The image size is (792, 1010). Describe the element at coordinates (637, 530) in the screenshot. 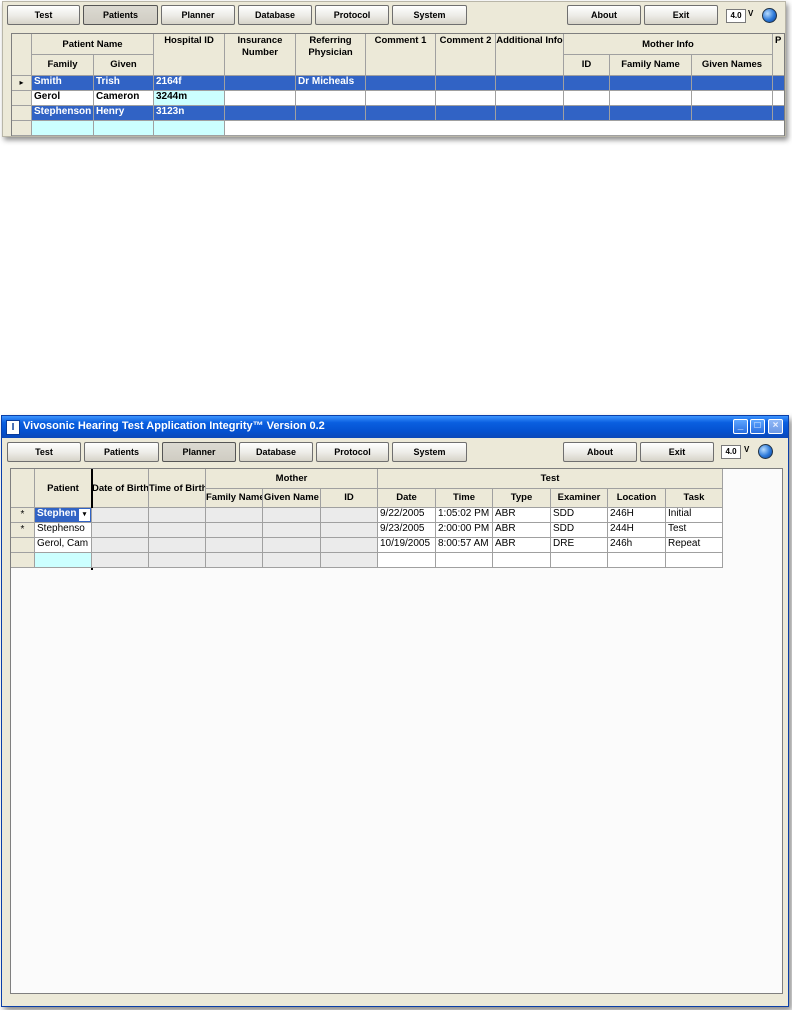

I see `location-cell: 244H` at that location.